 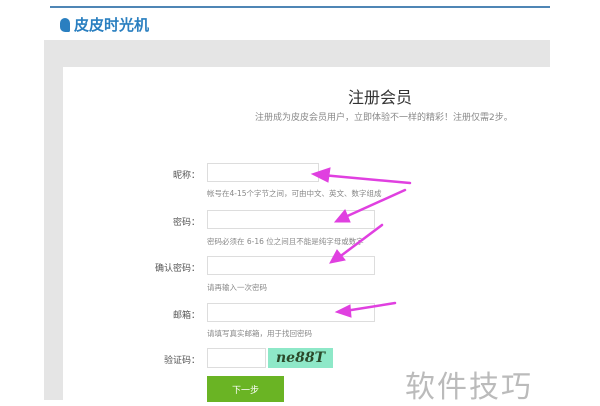 I want to click on logo-icon, so click(x=65, y=24).